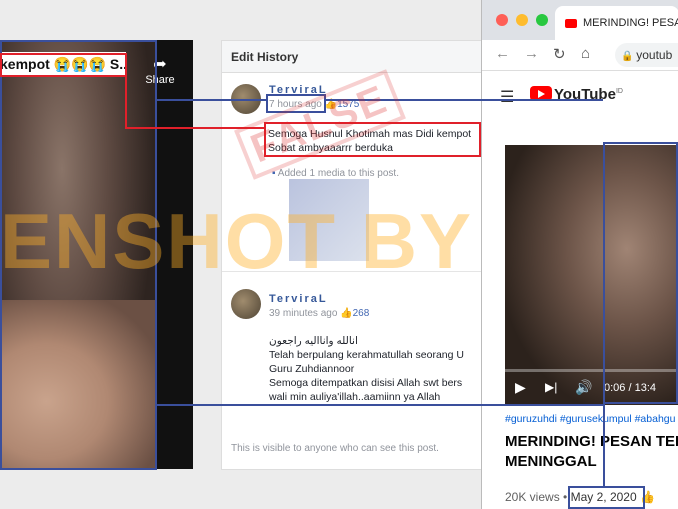  Describe the element at coordinates (531, 53) in the screenshot. I see `forward-icon: →` at that location.